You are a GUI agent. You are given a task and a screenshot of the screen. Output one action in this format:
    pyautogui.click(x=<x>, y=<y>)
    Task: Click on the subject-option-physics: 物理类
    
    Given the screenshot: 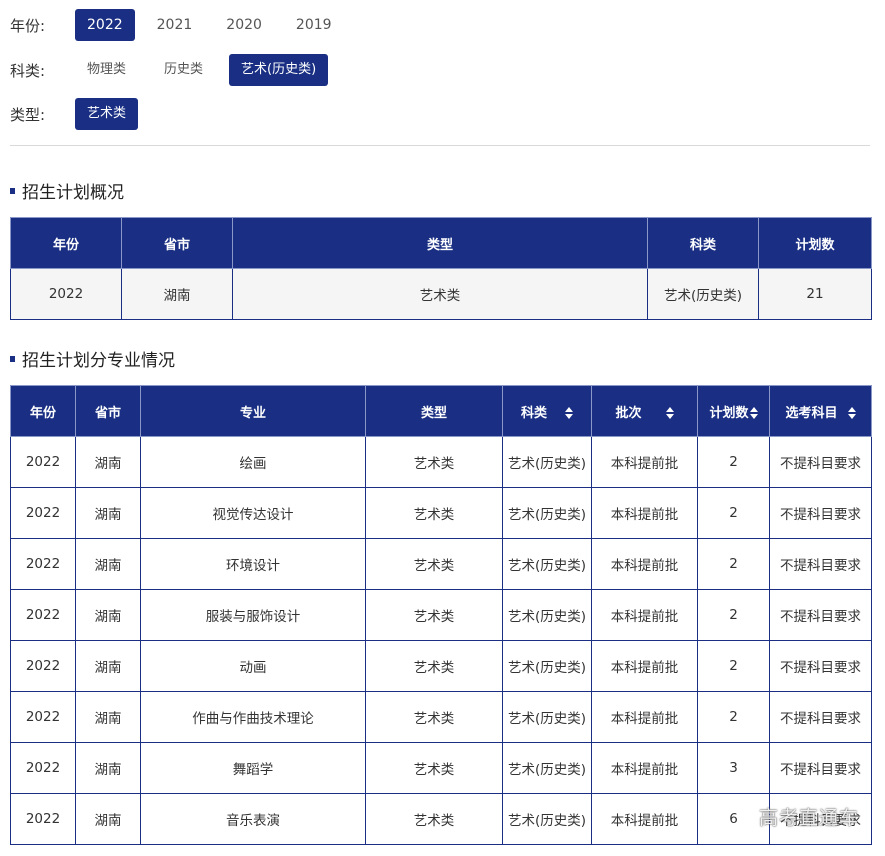 What is the action you would take?
    pyautogui.click(x=106, y=70)
    